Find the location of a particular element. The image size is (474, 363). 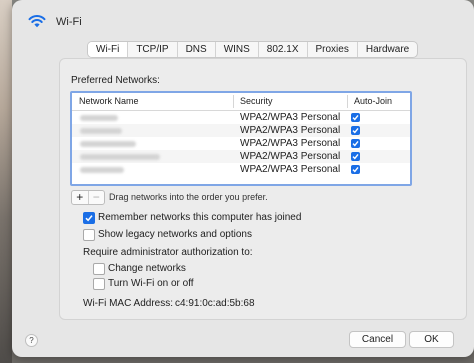

add-remove-control: + − is located at coordinates (88, 197).